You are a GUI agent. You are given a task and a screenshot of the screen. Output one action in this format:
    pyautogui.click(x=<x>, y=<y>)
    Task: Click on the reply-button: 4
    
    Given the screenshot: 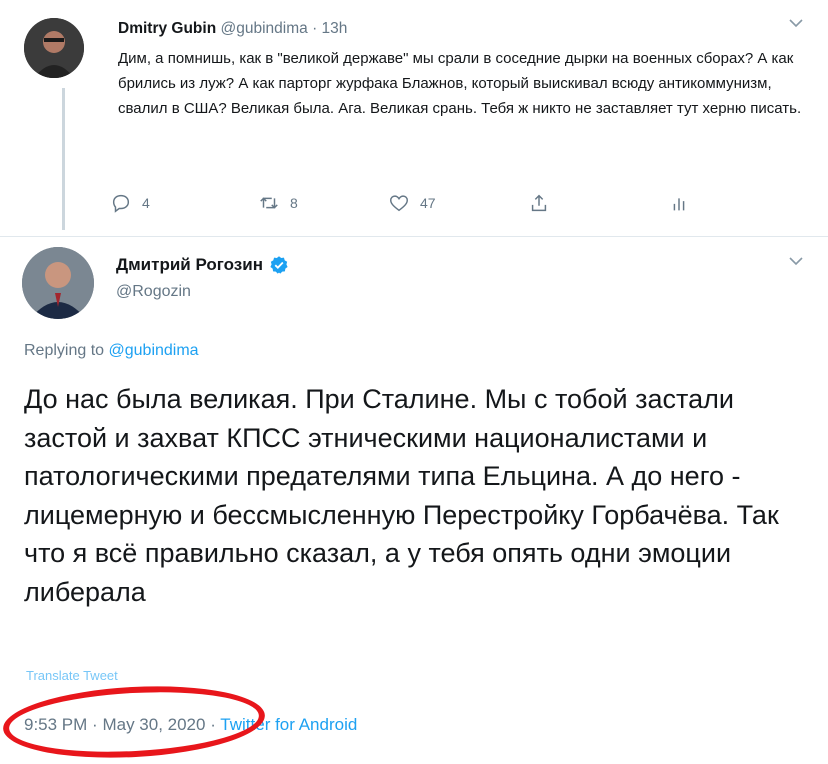 What is the action you would take?
    pyautogui.click(x=130, y=203)
    